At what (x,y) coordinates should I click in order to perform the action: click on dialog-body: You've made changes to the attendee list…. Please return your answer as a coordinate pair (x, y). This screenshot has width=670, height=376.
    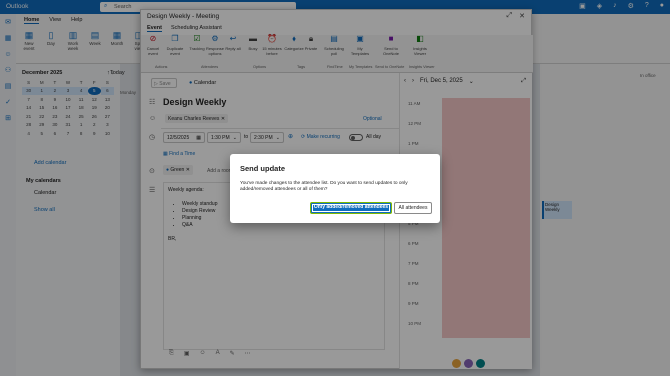
    Looking at the image, I should click on (324, 186).